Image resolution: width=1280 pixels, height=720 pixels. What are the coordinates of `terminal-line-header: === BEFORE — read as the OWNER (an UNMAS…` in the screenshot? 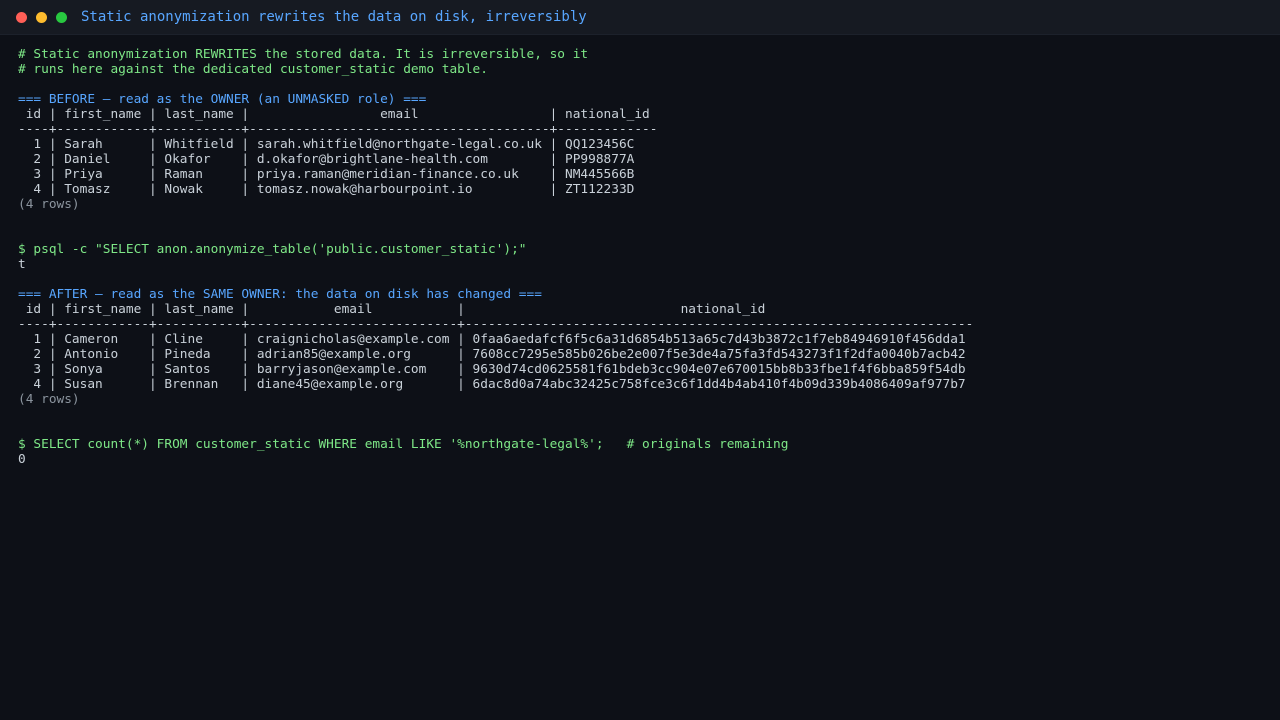 It's located at (222, 99).